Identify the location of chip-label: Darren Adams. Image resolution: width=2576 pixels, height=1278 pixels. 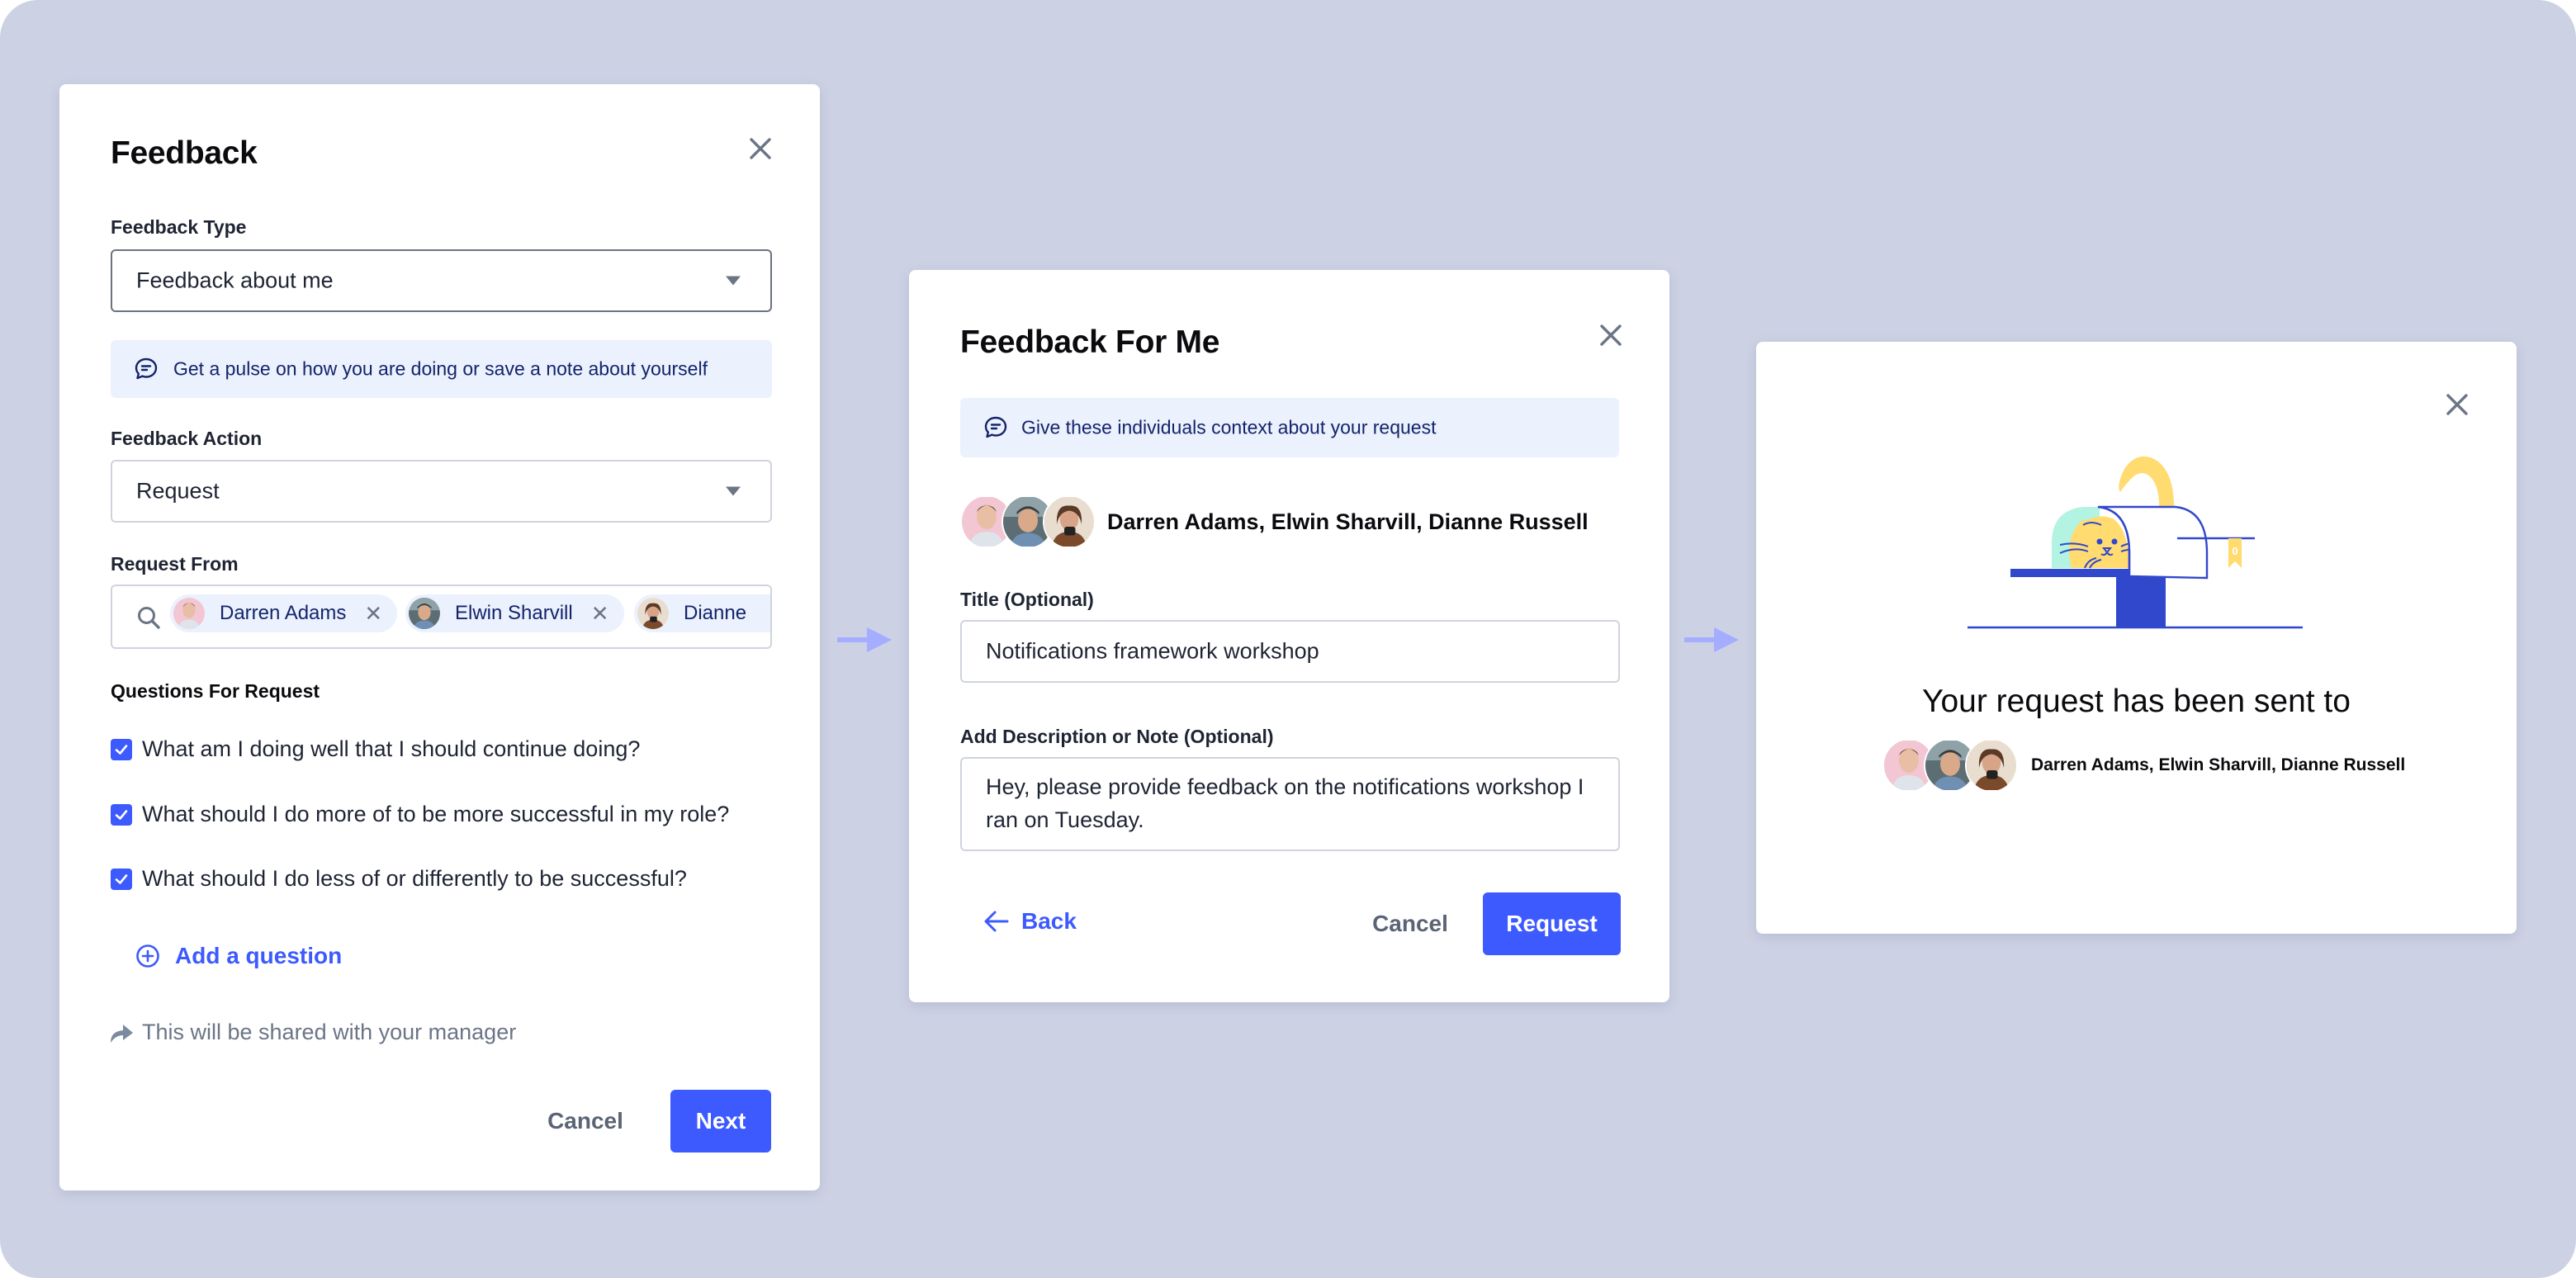
(283, 613).